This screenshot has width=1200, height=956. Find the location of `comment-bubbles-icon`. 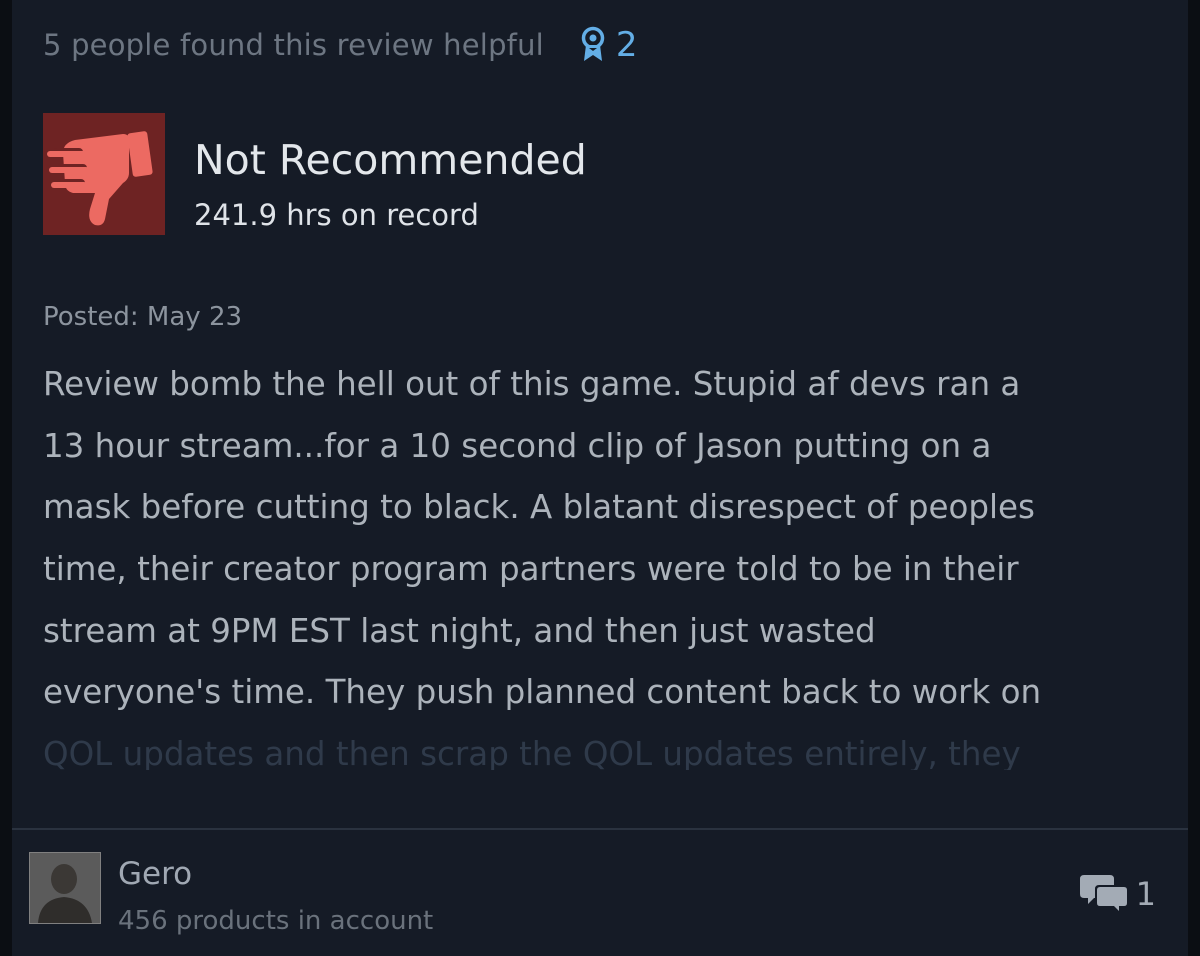

comment-bubbles-icon is located at coordinates (1104, 894).